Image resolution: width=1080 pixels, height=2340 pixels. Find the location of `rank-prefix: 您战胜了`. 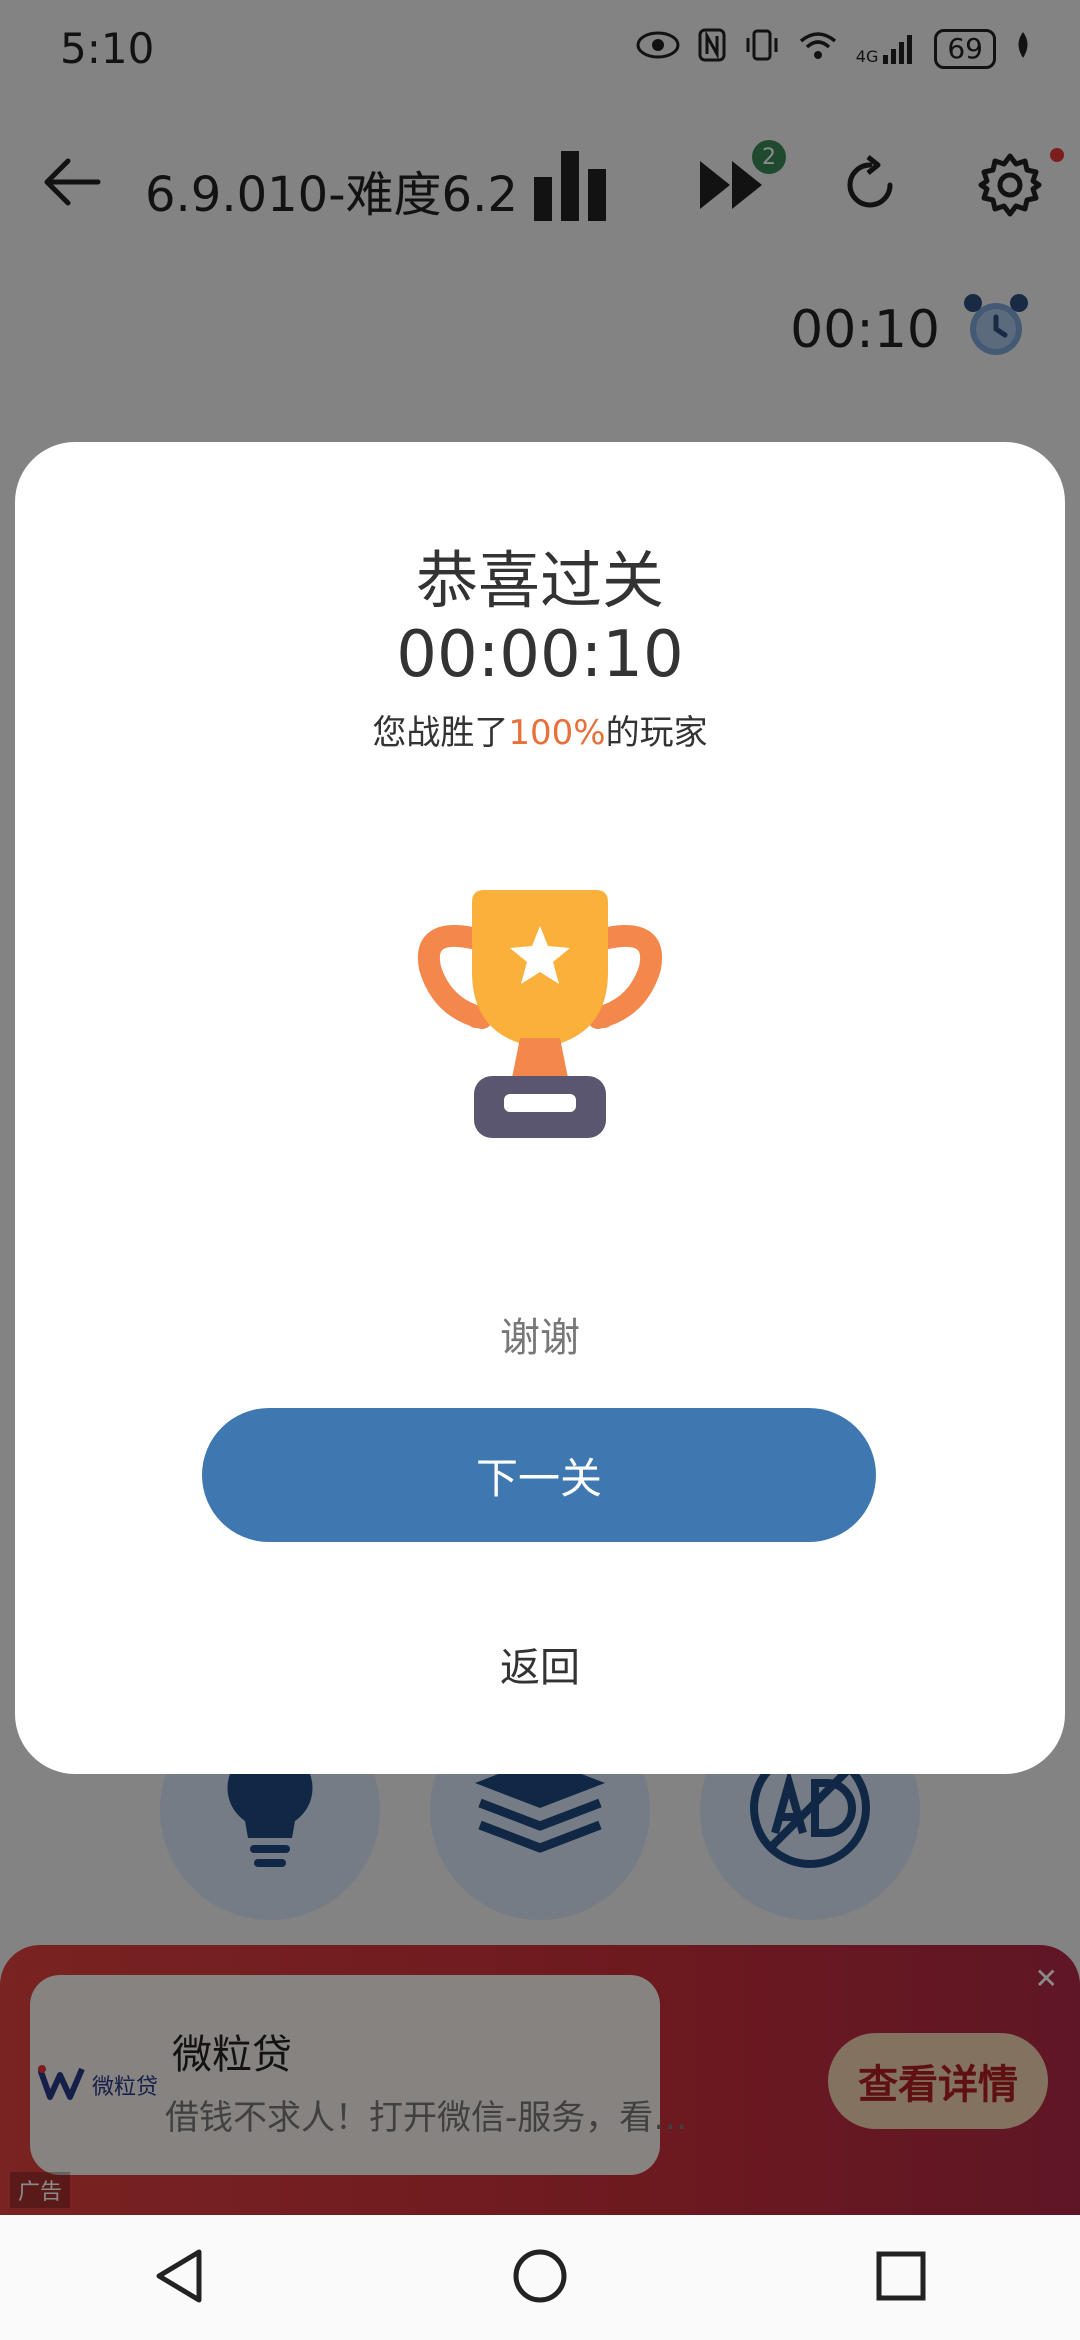

rank-prefix: 您战胜了 is located at coordinates (440, 733).